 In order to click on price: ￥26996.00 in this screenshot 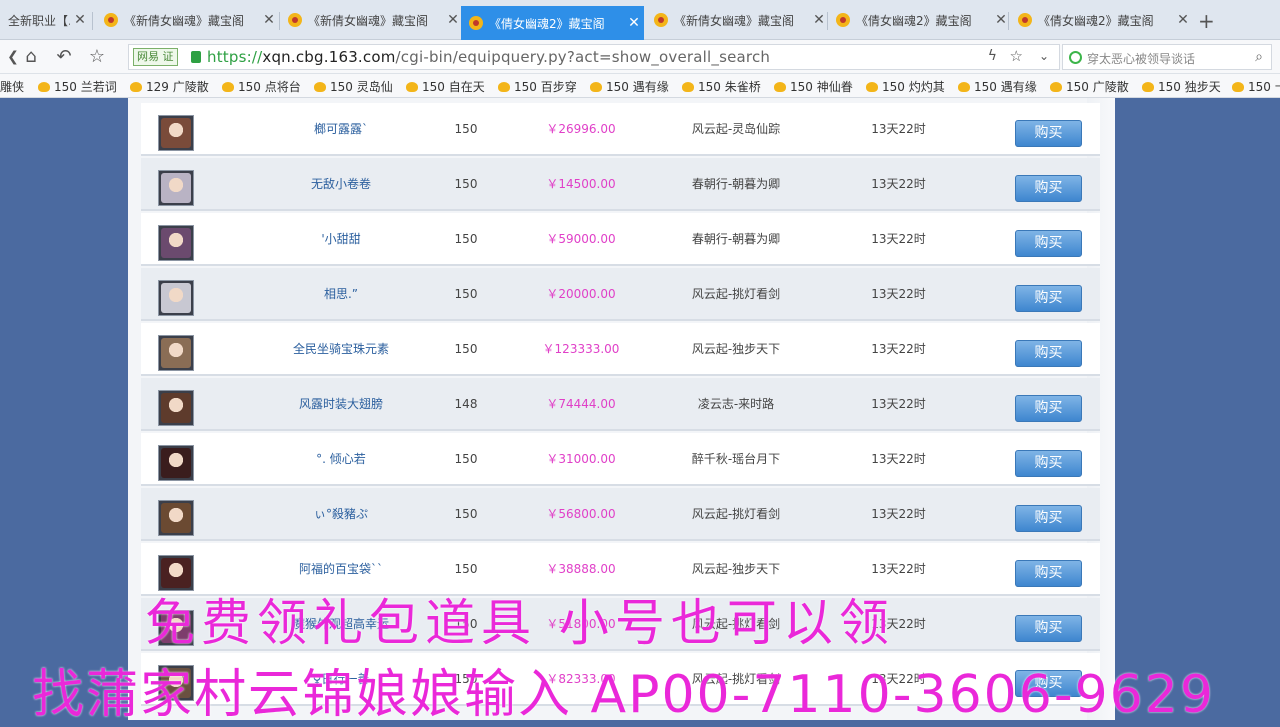, I will do `click(581, 129)`.